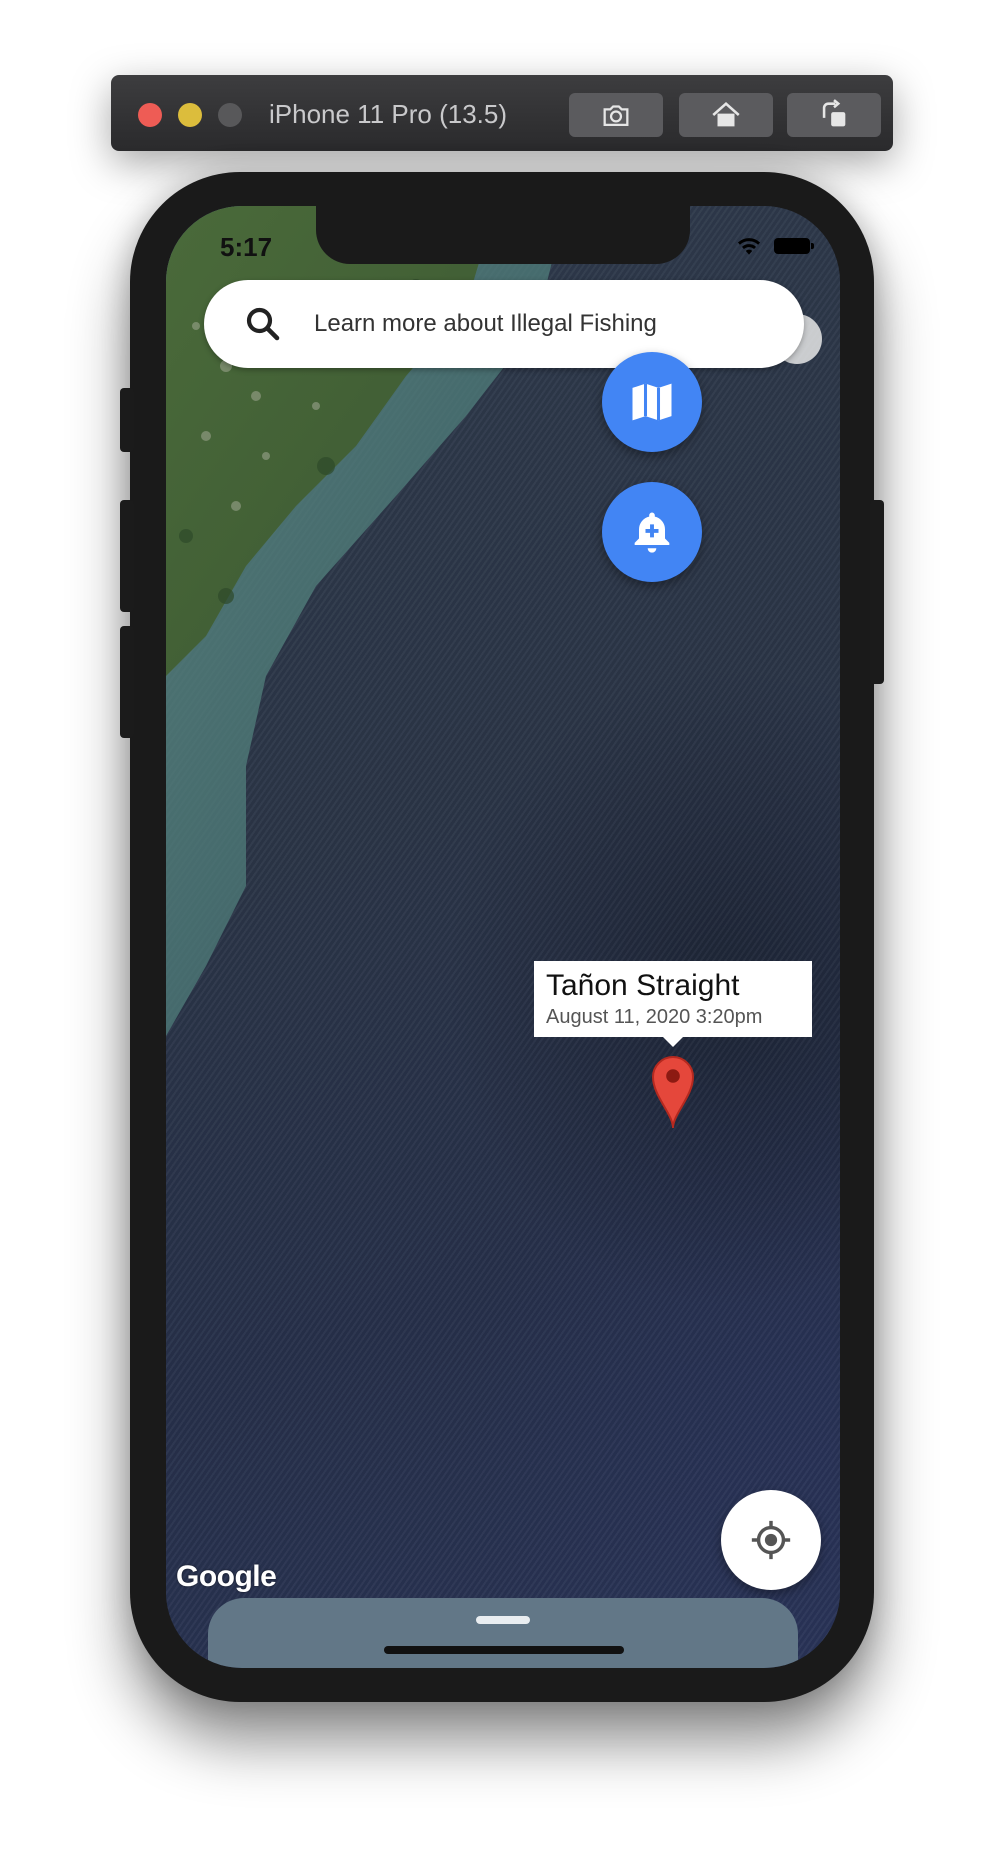 The height and width of the screenshot is (1852, 1004). I want to click on screenshot-icon, so click(616, 116).